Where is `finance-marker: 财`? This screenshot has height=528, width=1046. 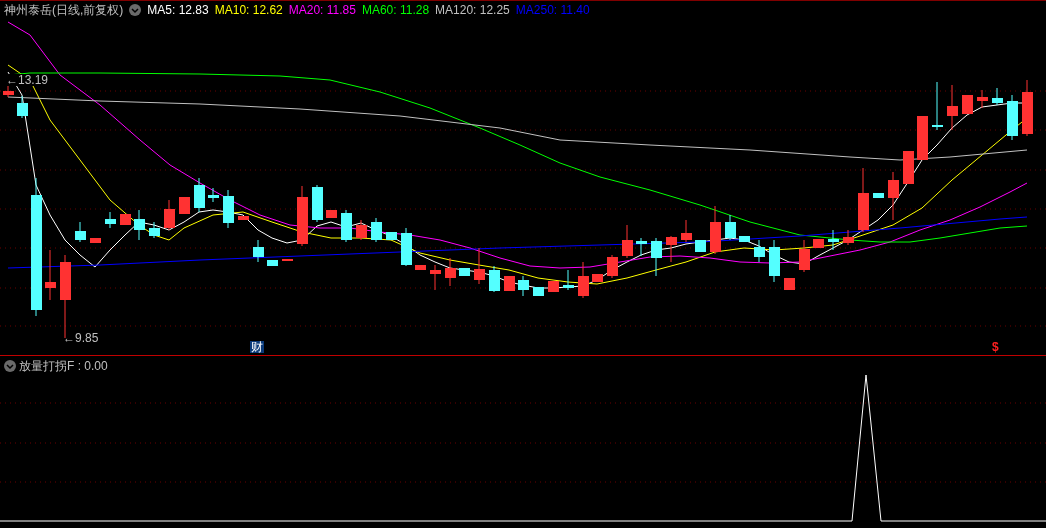
finance-marker: 财 is located at coordinates (257, 347).